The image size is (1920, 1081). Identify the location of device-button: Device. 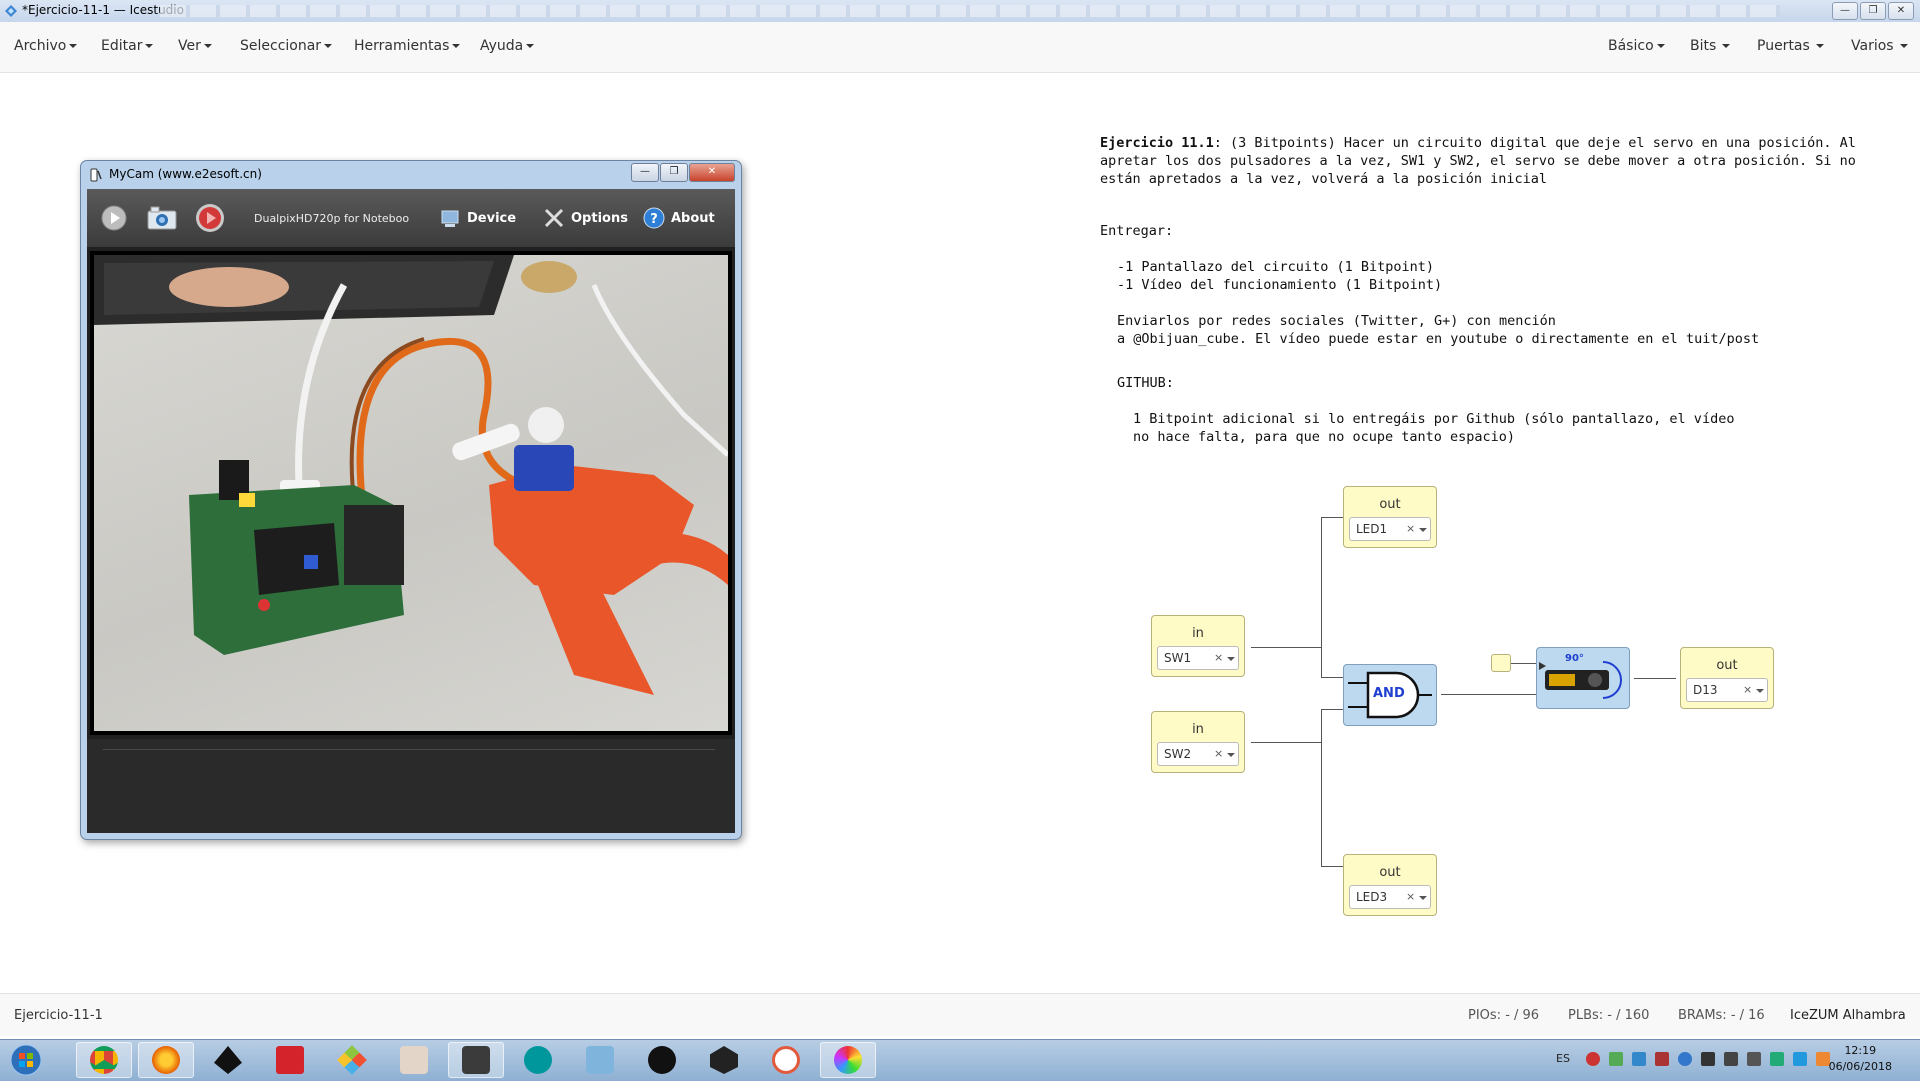
(477, 218).